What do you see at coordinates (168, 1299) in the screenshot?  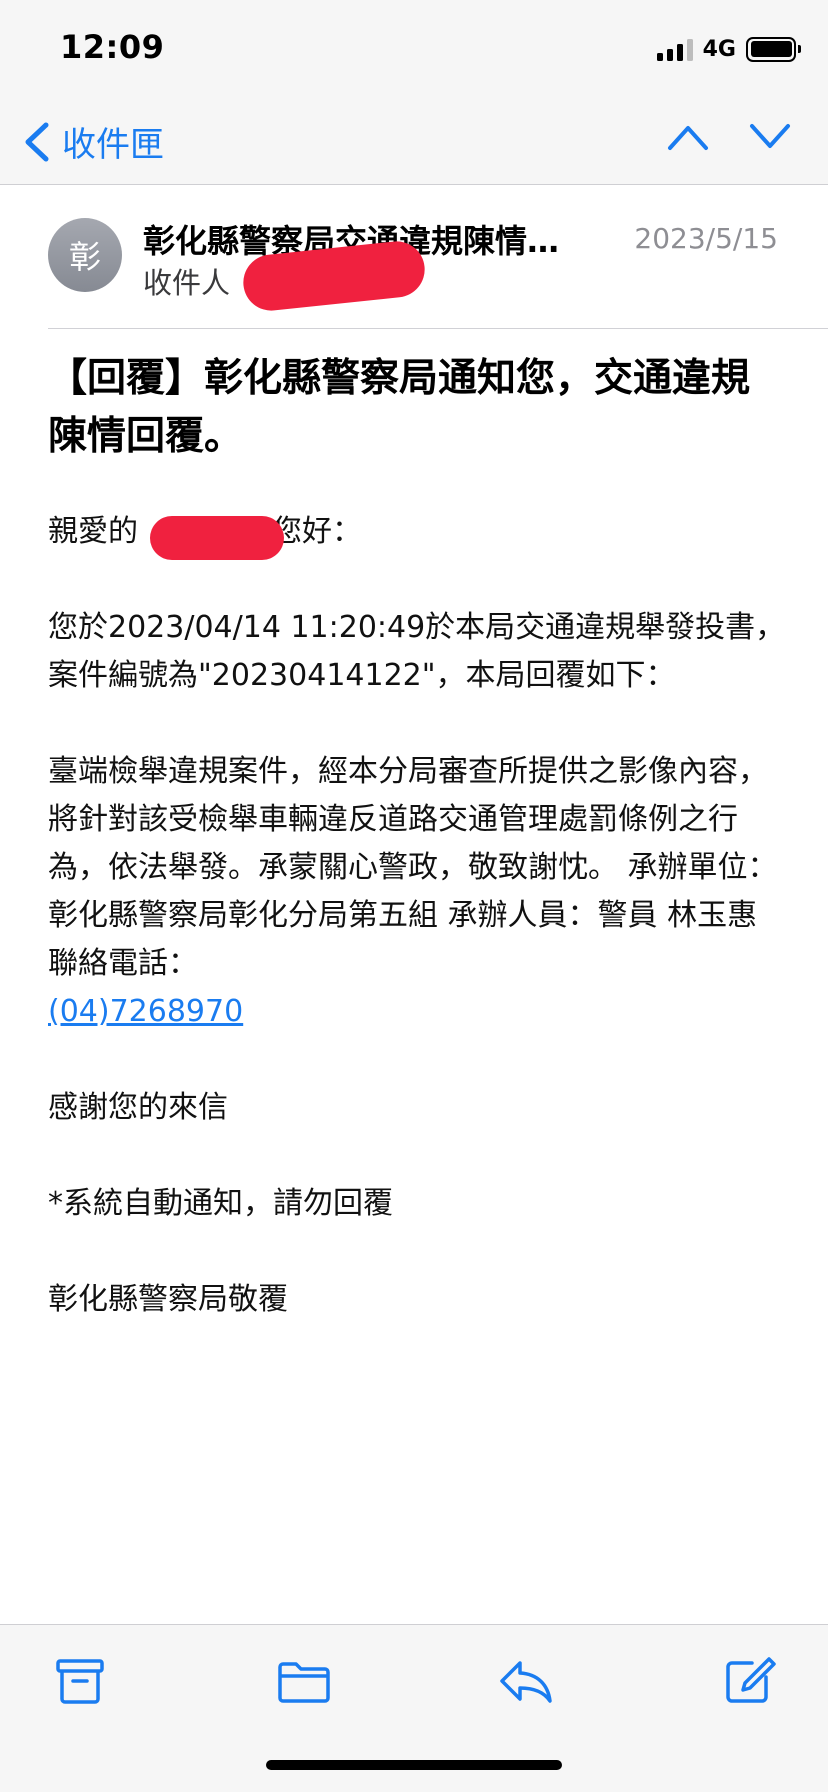 I see `body-paragraph-5: 彰化縣警察局敬覆` at bounding box center [168, 1299].